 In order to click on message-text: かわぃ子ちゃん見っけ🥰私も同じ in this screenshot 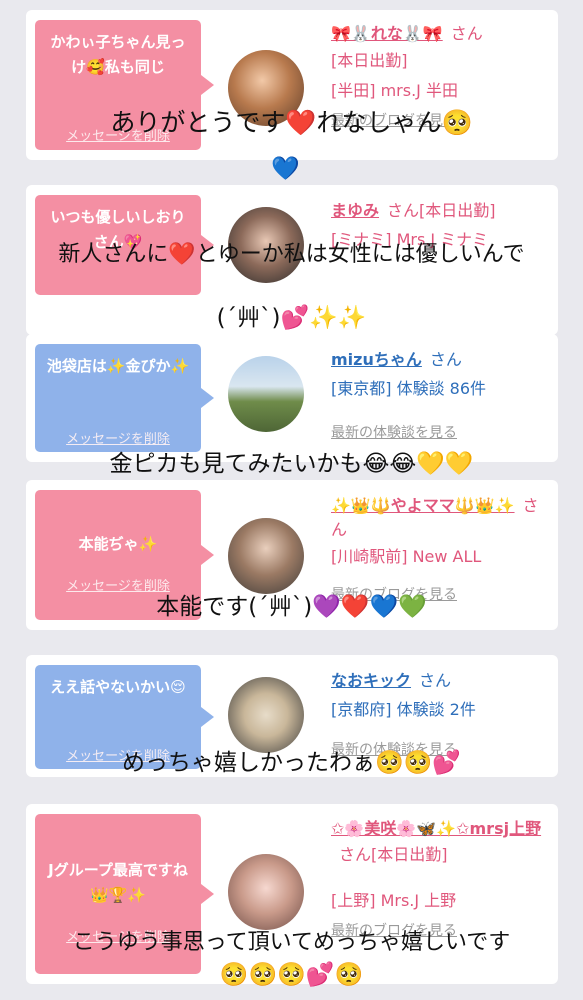, I will do `click(118, 54)`.